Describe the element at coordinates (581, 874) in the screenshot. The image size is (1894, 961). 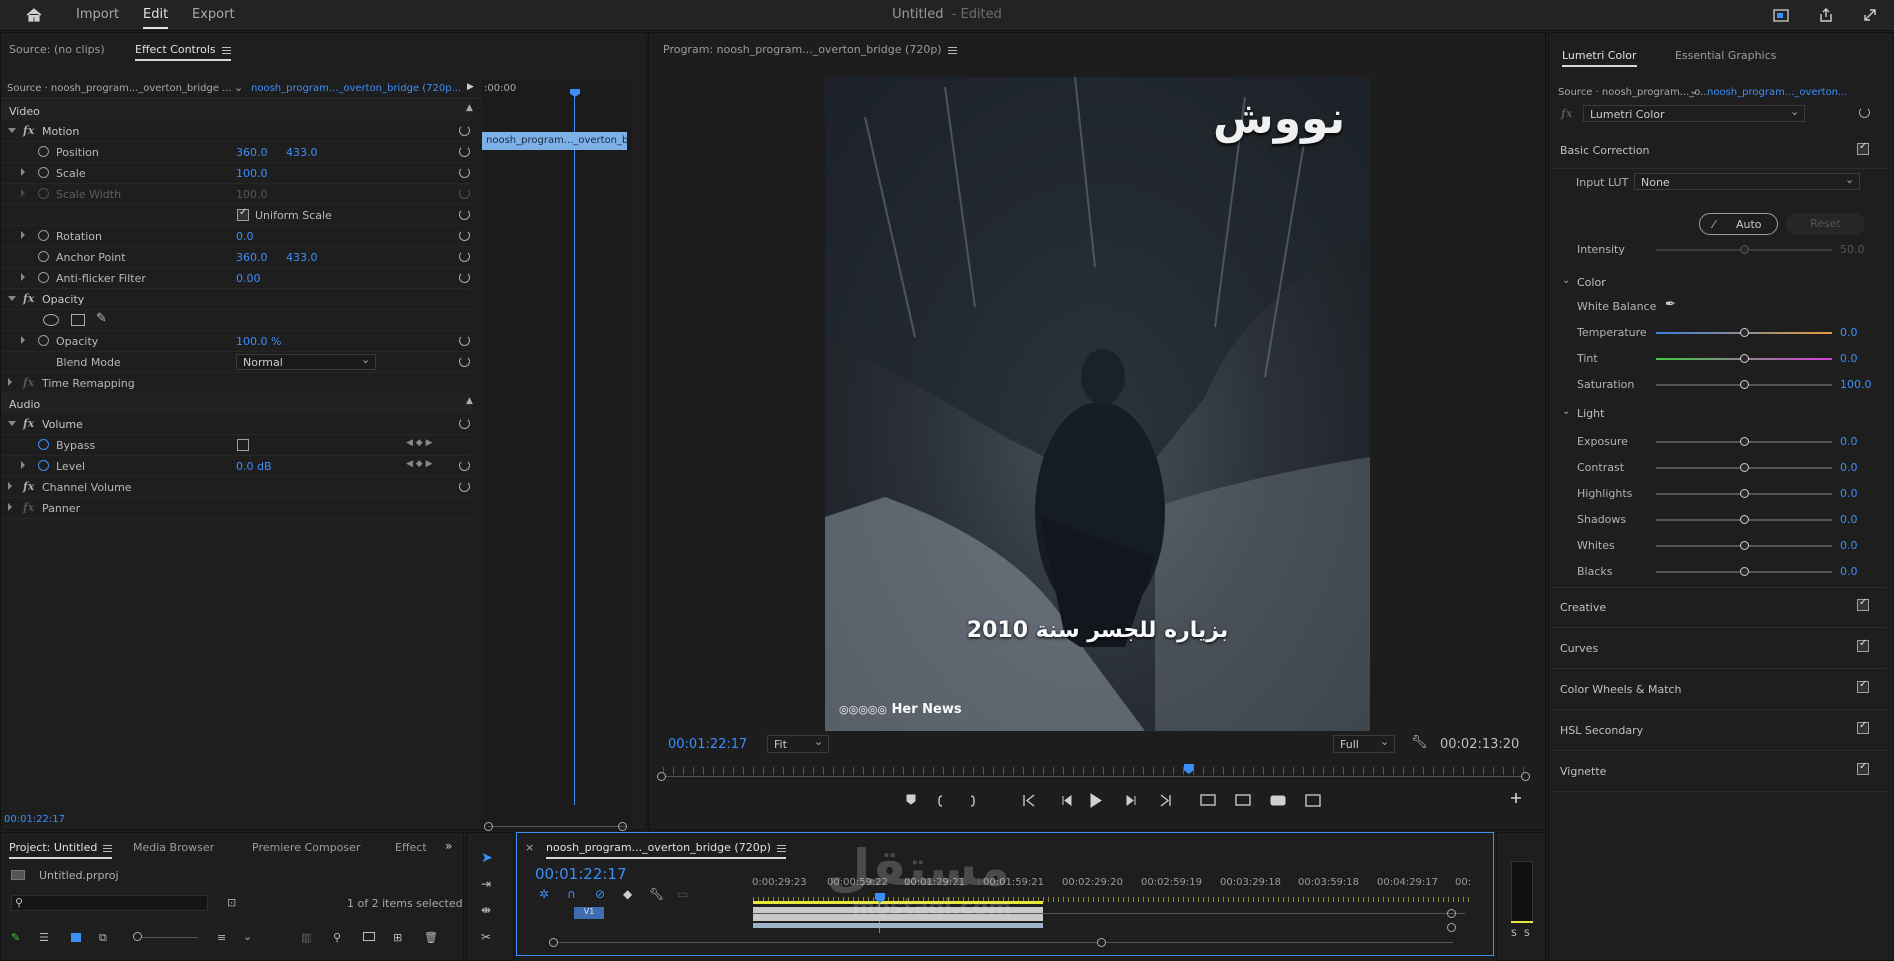
I see `timeline-timecode: 00:01:22:17` at that location.